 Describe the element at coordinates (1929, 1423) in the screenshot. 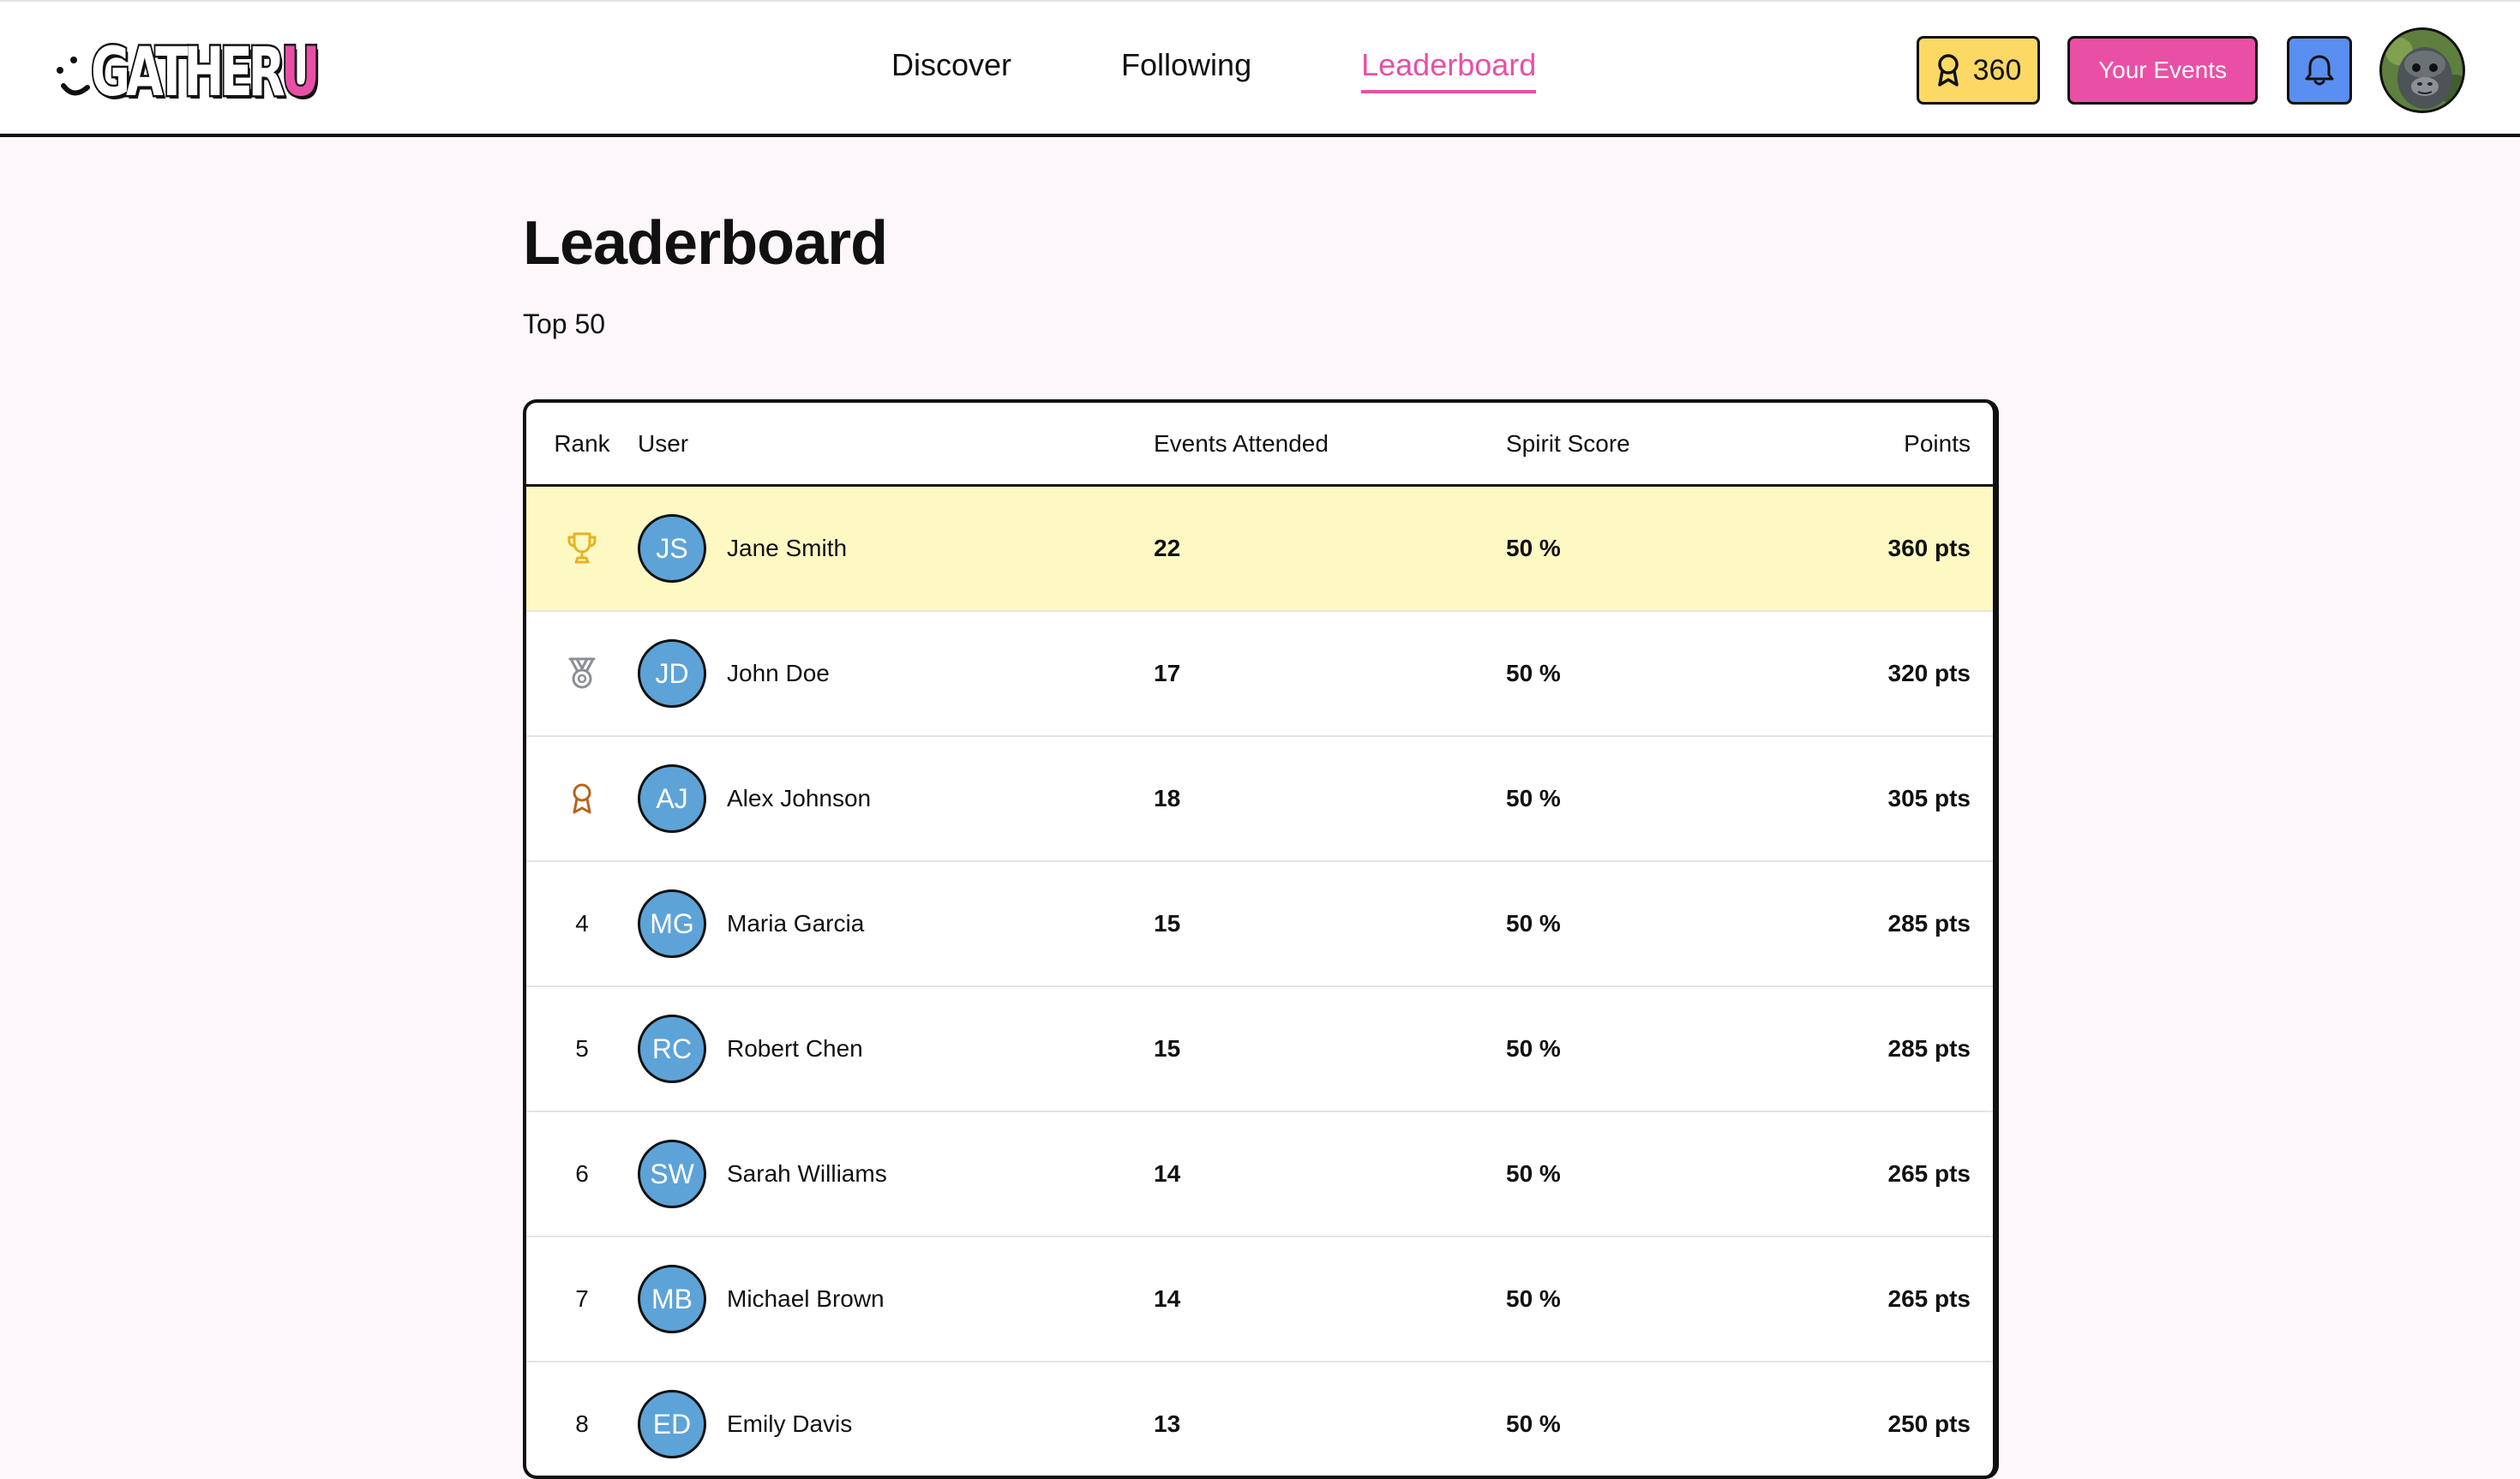

I see `points-value: 250 pts` at that location.